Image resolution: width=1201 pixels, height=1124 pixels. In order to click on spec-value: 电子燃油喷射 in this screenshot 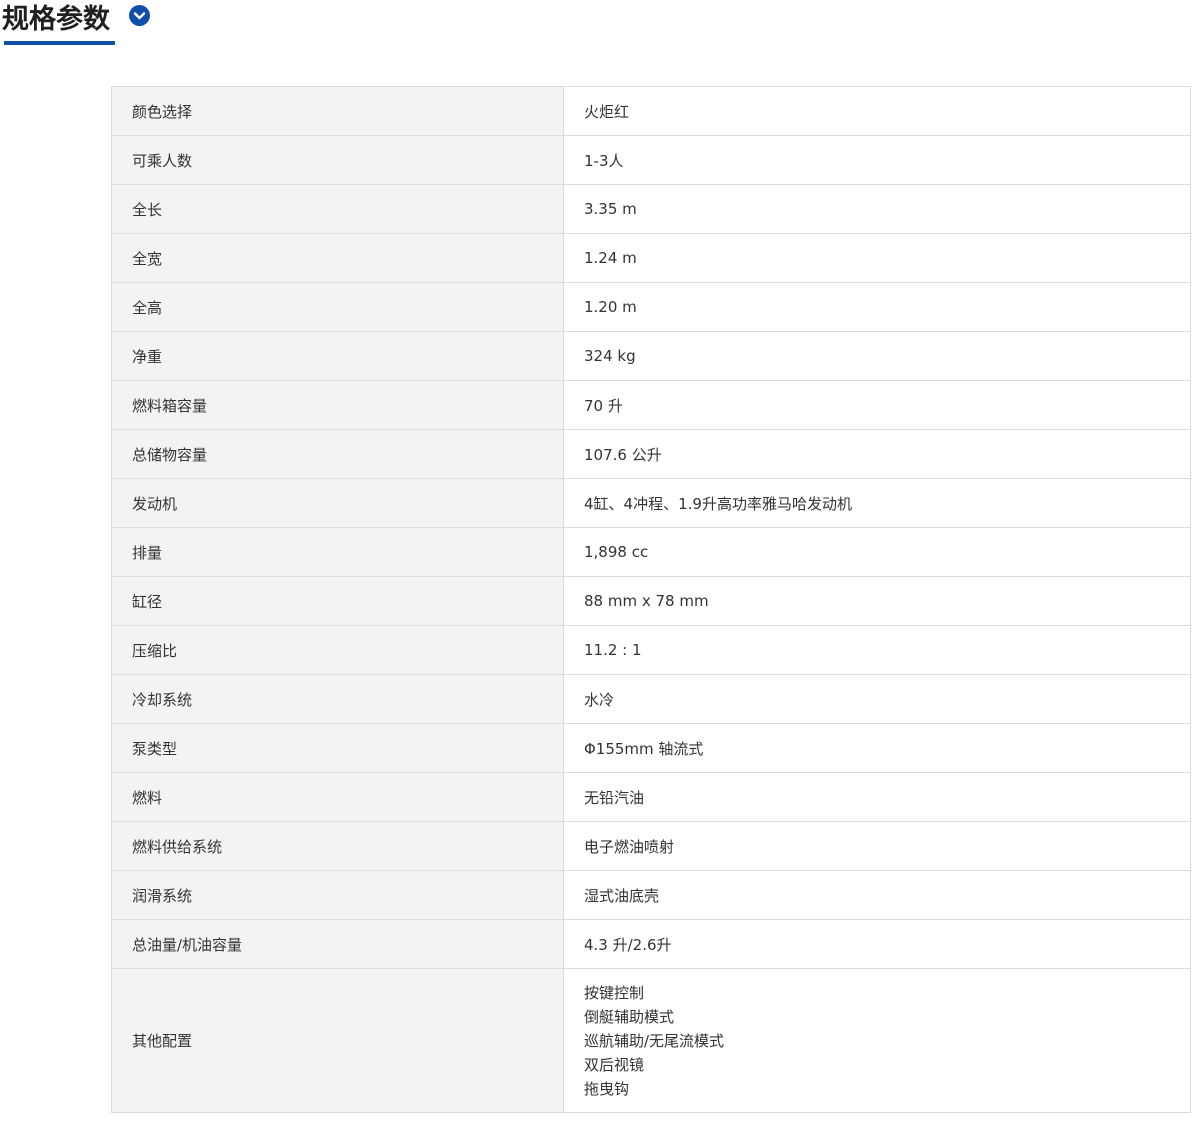, I will do `click(877, 846)`.